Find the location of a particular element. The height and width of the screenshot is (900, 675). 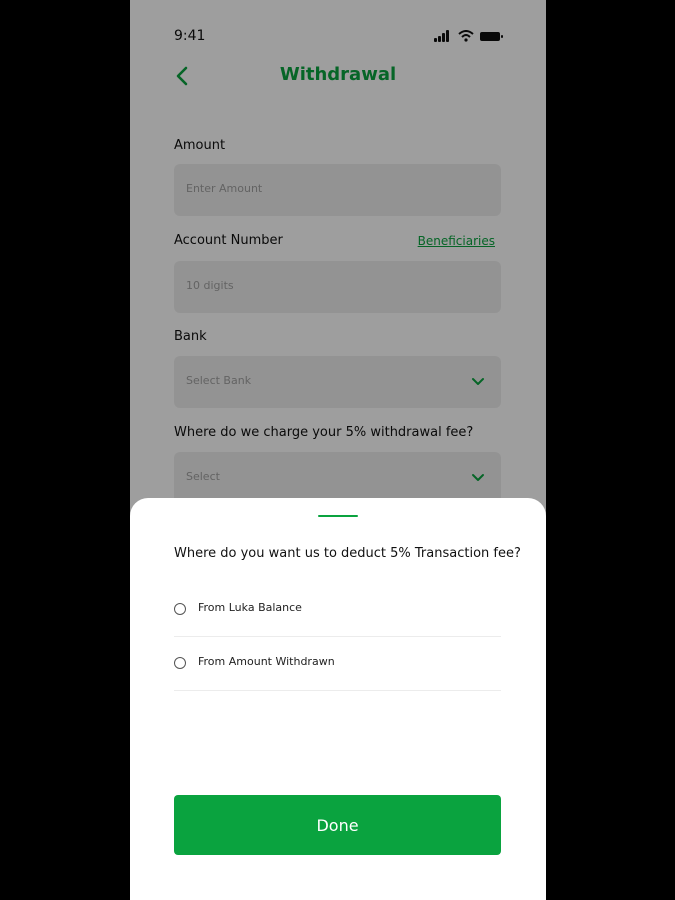

sheet-handle is located at coordinates (338, 516).